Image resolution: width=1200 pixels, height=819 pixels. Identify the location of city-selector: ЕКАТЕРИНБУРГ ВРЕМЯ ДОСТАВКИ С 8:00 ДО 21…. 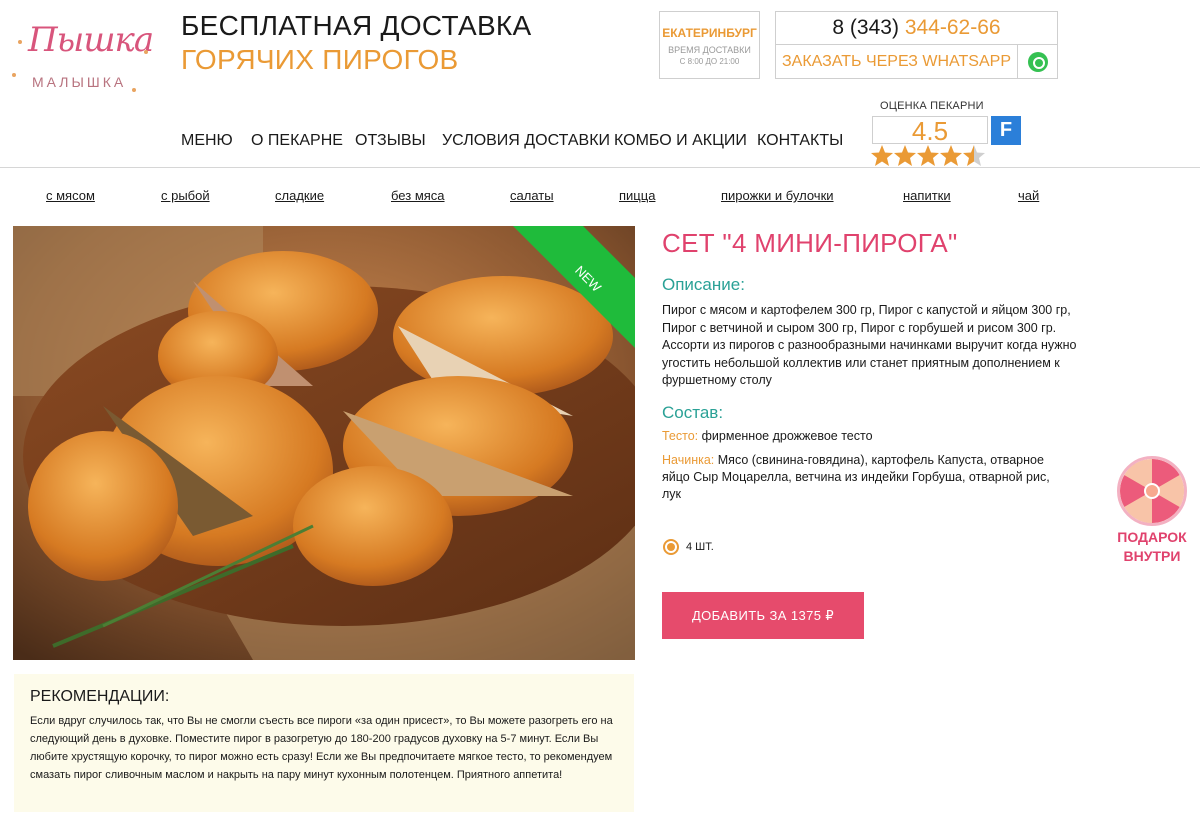
(709, 45).